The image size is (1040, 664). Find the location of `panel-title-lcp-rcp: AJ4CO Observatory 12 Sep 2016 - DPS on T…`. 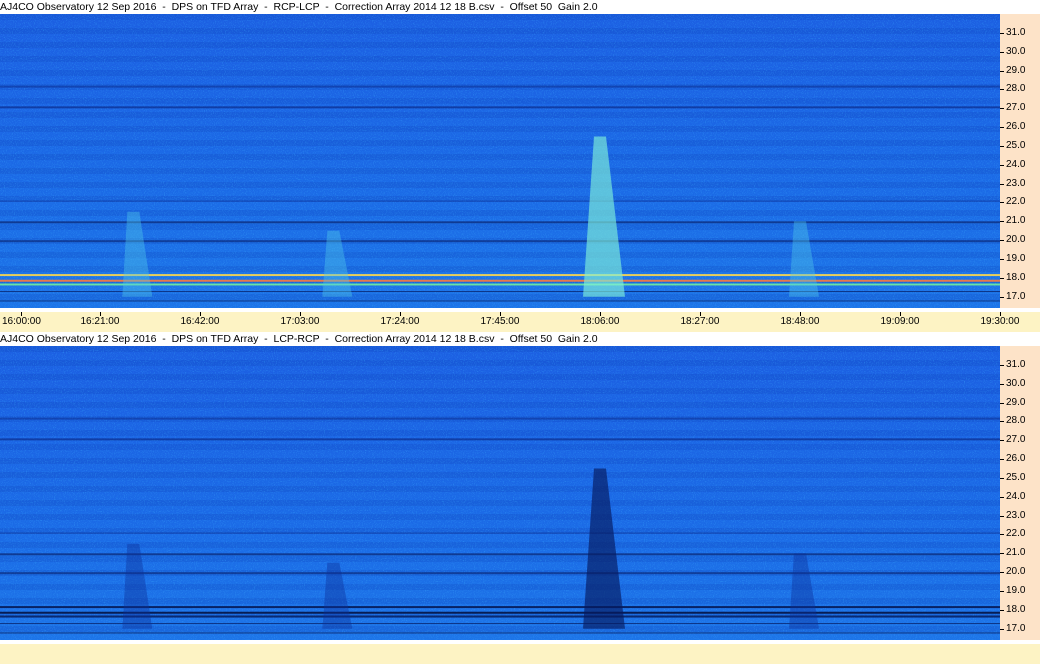

panel-title-lcp-rcp: AJ4CO Observatory 12 Sep 2016 - DPS on T… is located at coordinates (520, 339).